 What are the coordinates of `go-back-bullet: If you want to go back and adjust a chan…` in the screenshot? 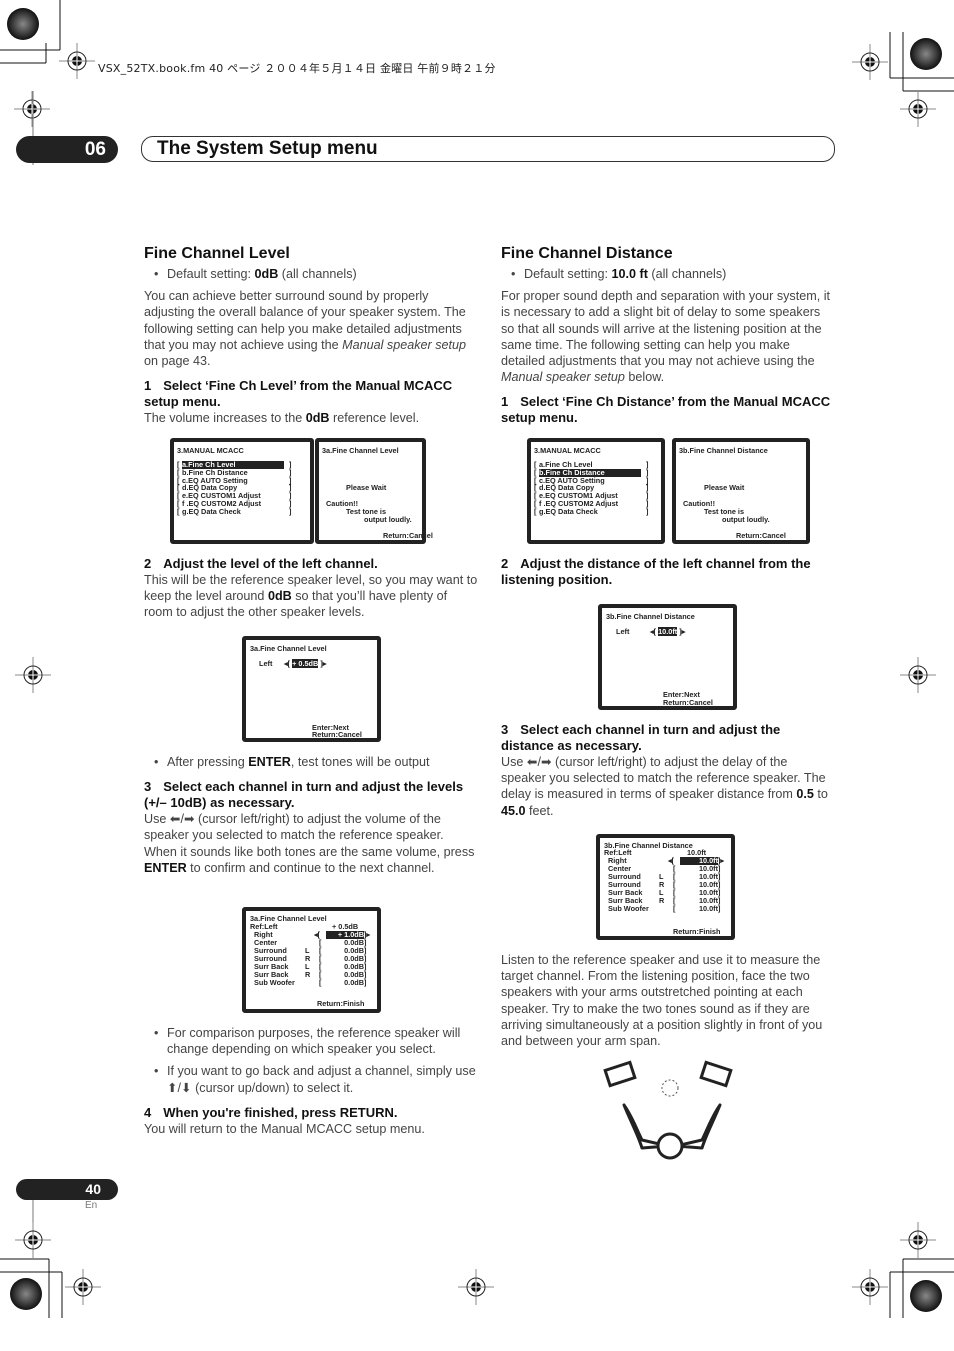 It's located at (311, 1079).